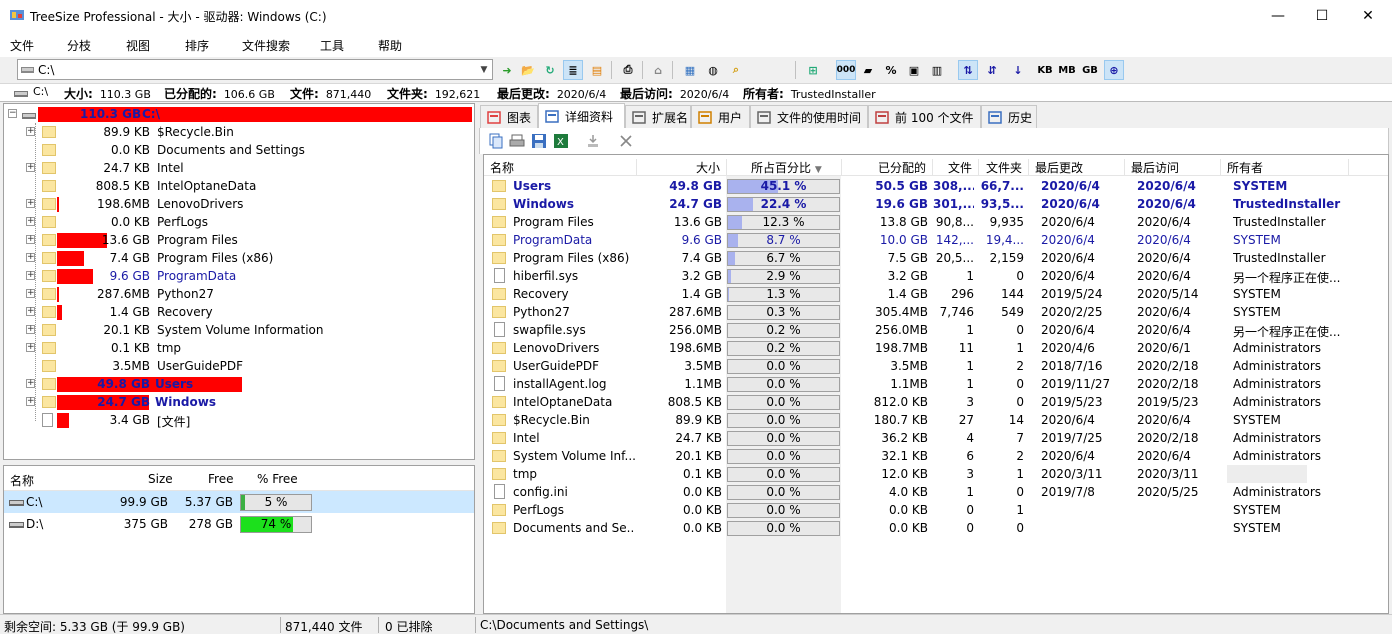 This screenshot has width=1392, height=634. Describe the element at coordinates (239, 114) in the screenshot. I see `tree-root-row: − 110.3 GB C:\` at that location.